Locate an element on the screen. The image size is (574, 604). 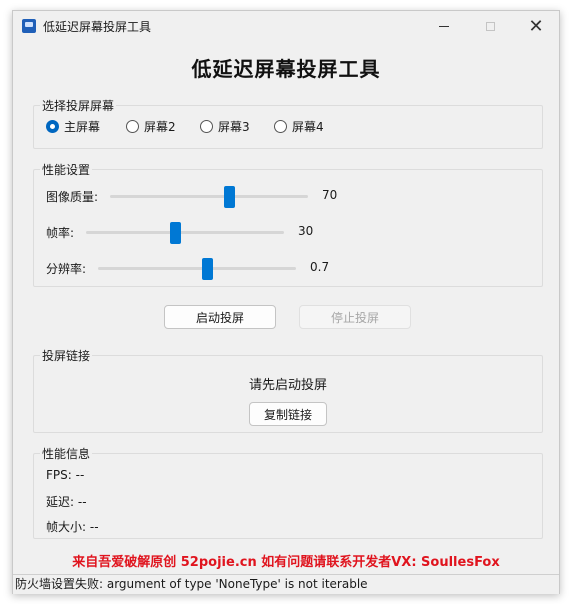
cast-link-group: 投屏链接 请先启动投屏 复制链接 is located at coordinates (288, 390).